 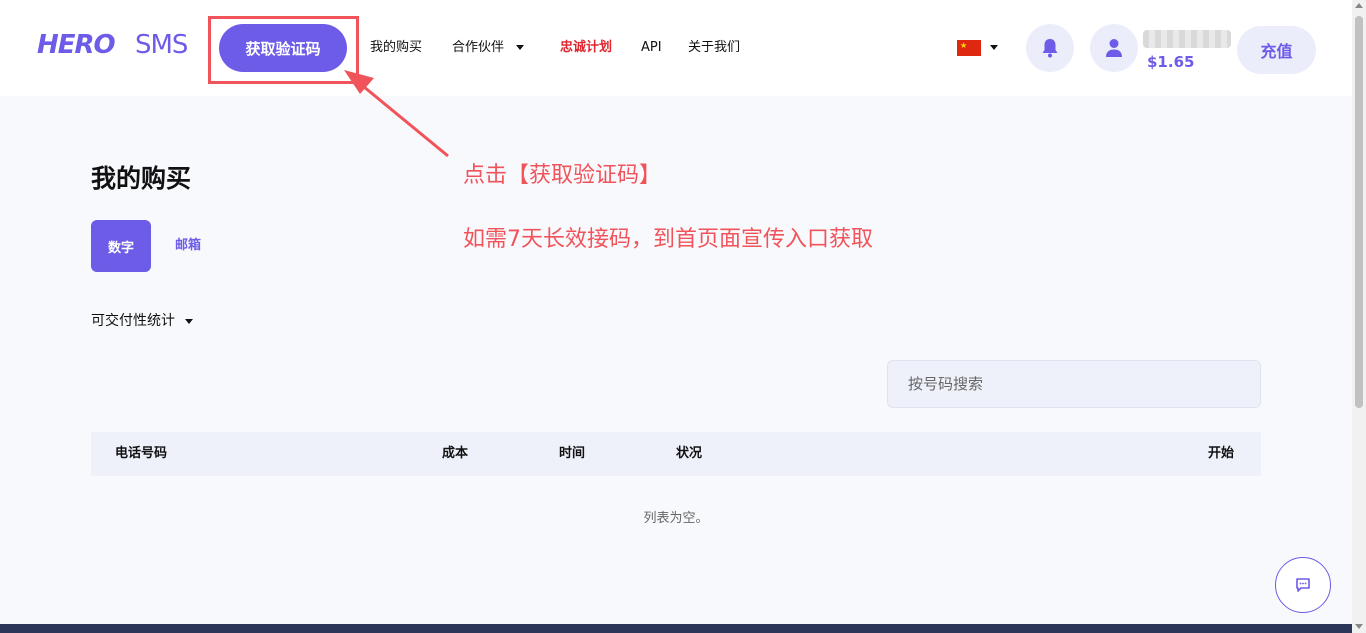 What do you see at coordinates (478, 47) in the screenshot?
I see `nav-partners-label: 合作伙伴` at bounding box center [478, 47].